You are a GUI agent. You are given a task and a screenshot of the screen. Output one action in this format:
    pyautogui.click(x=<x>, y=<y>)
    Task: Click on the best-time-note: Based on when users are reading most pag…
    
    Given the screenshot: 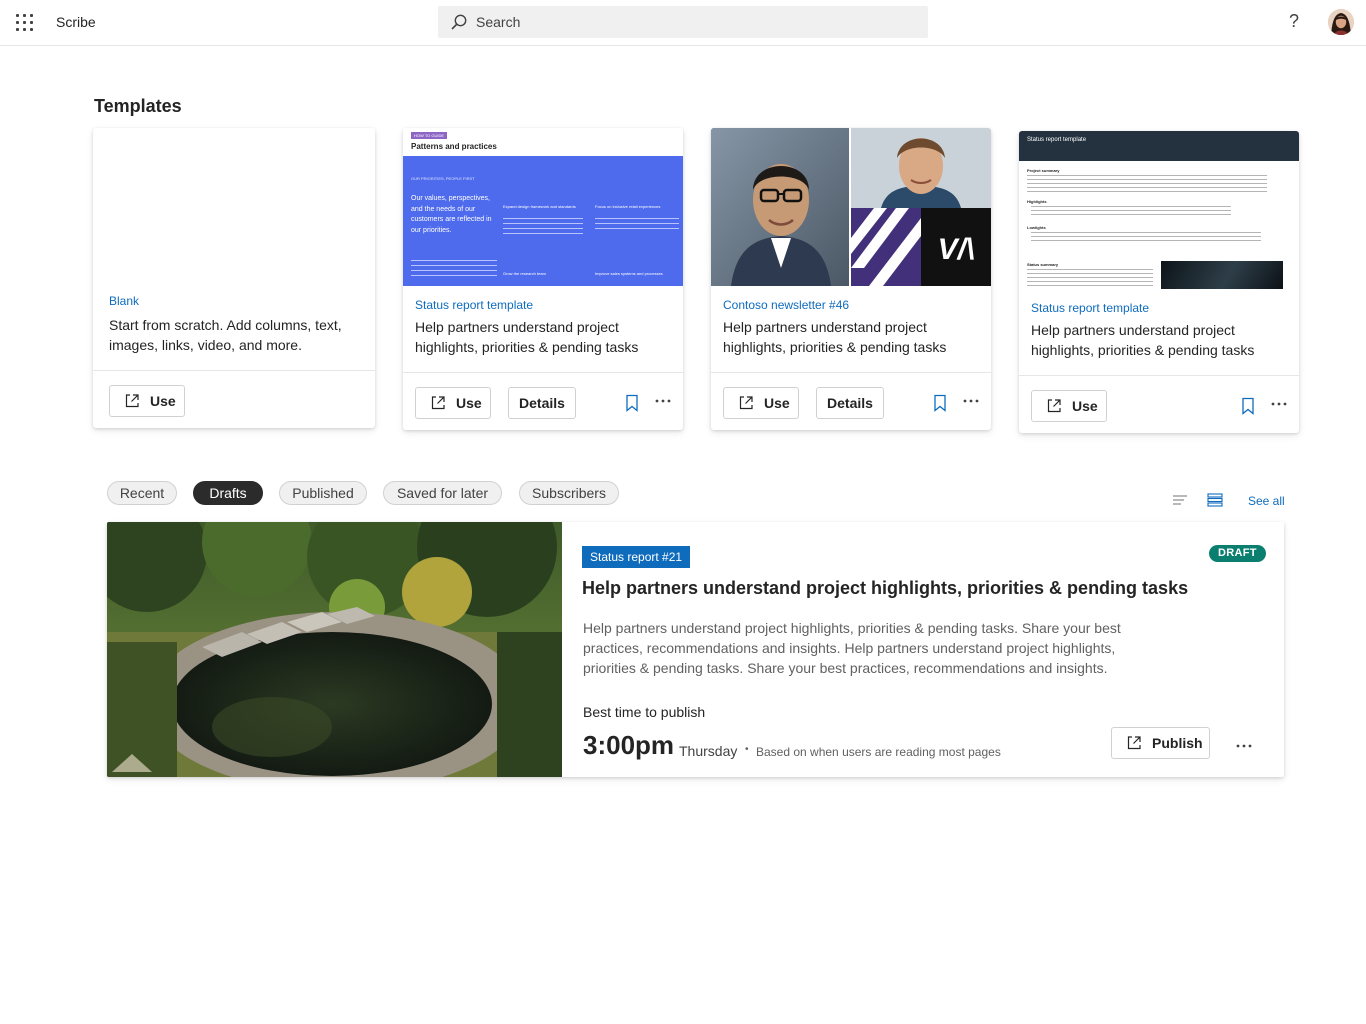 What is the action you would take?
    pyautogui.click(x=878, y=752)
    